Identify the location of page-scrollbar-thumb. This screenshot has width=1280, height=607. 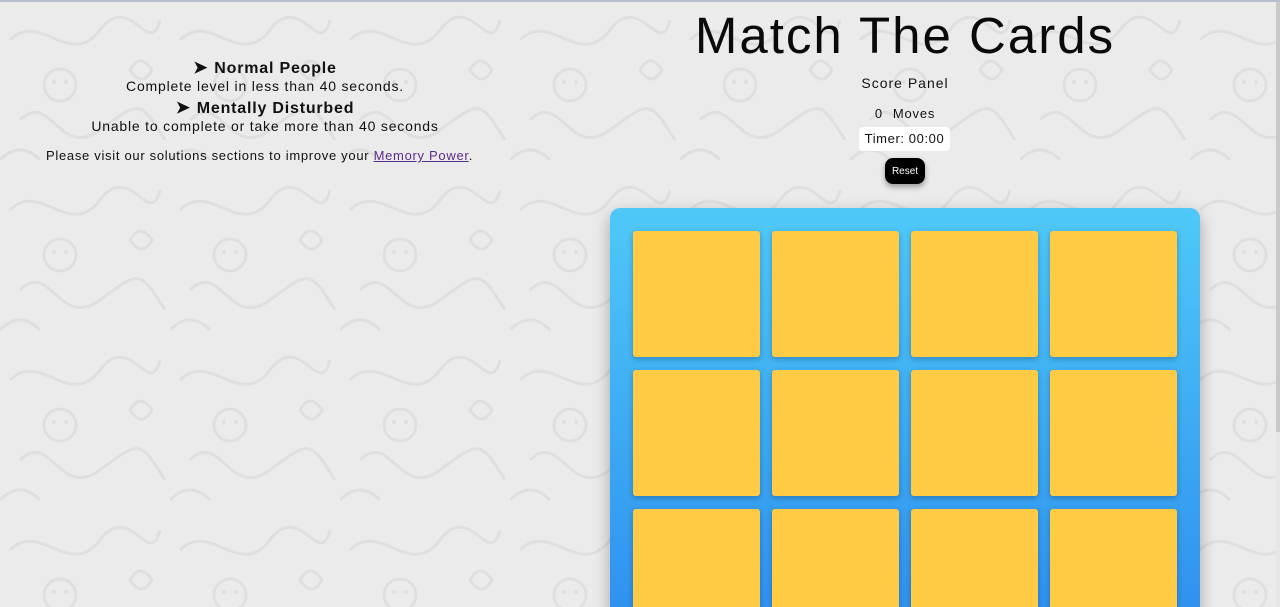
(1278, 217).